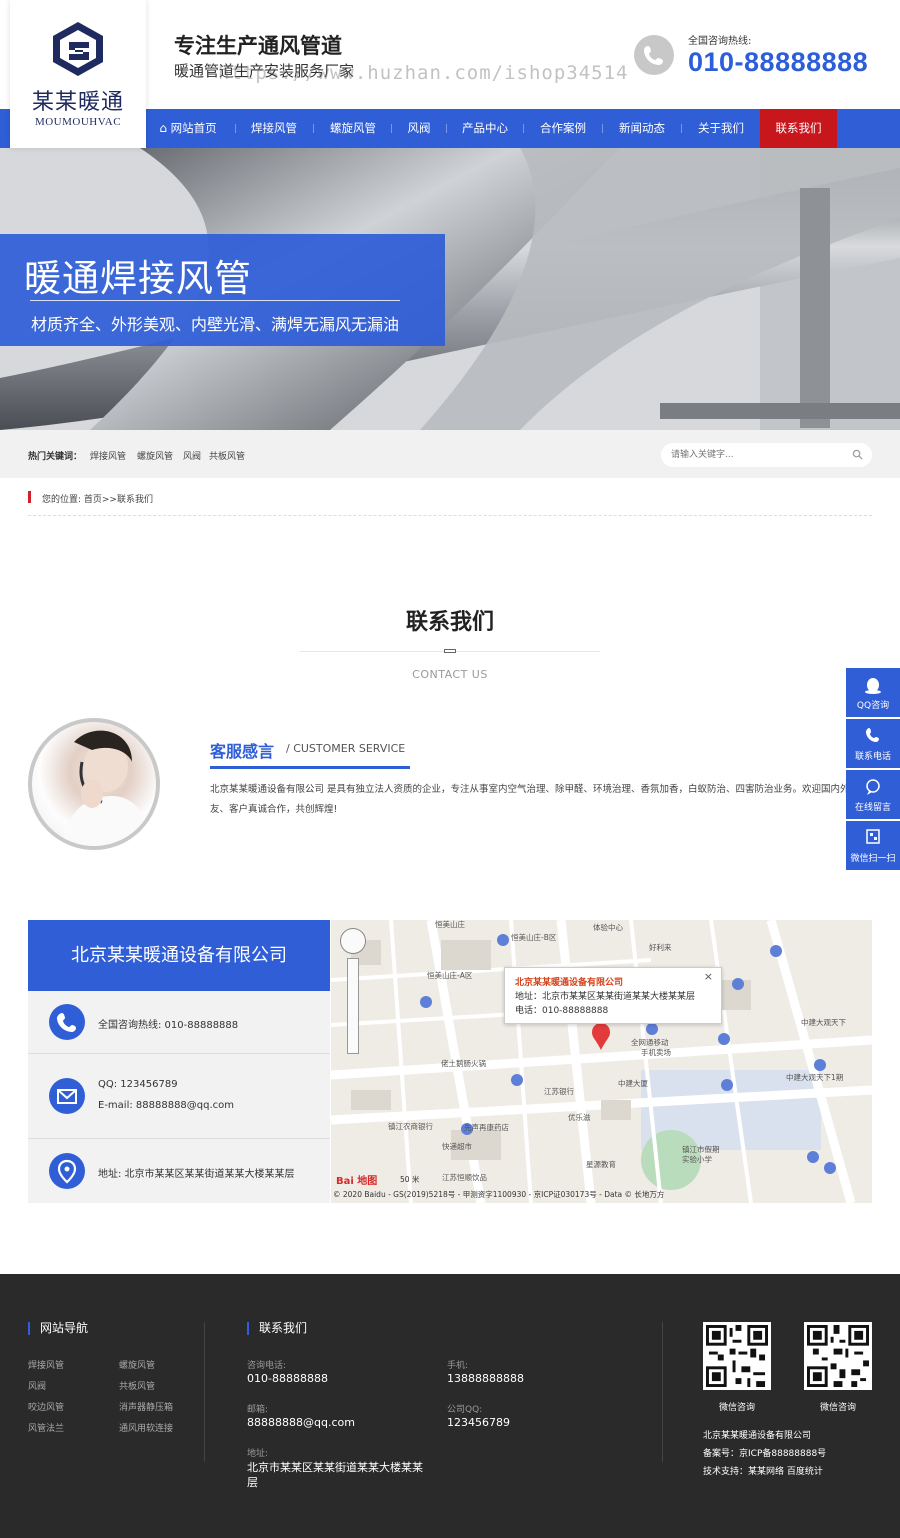 This screenshot has height=1538, width=900. Describe the element at coordinates (137, 1385) in the screenshot. I see `footer-nav-link: 共板风管` at that location.